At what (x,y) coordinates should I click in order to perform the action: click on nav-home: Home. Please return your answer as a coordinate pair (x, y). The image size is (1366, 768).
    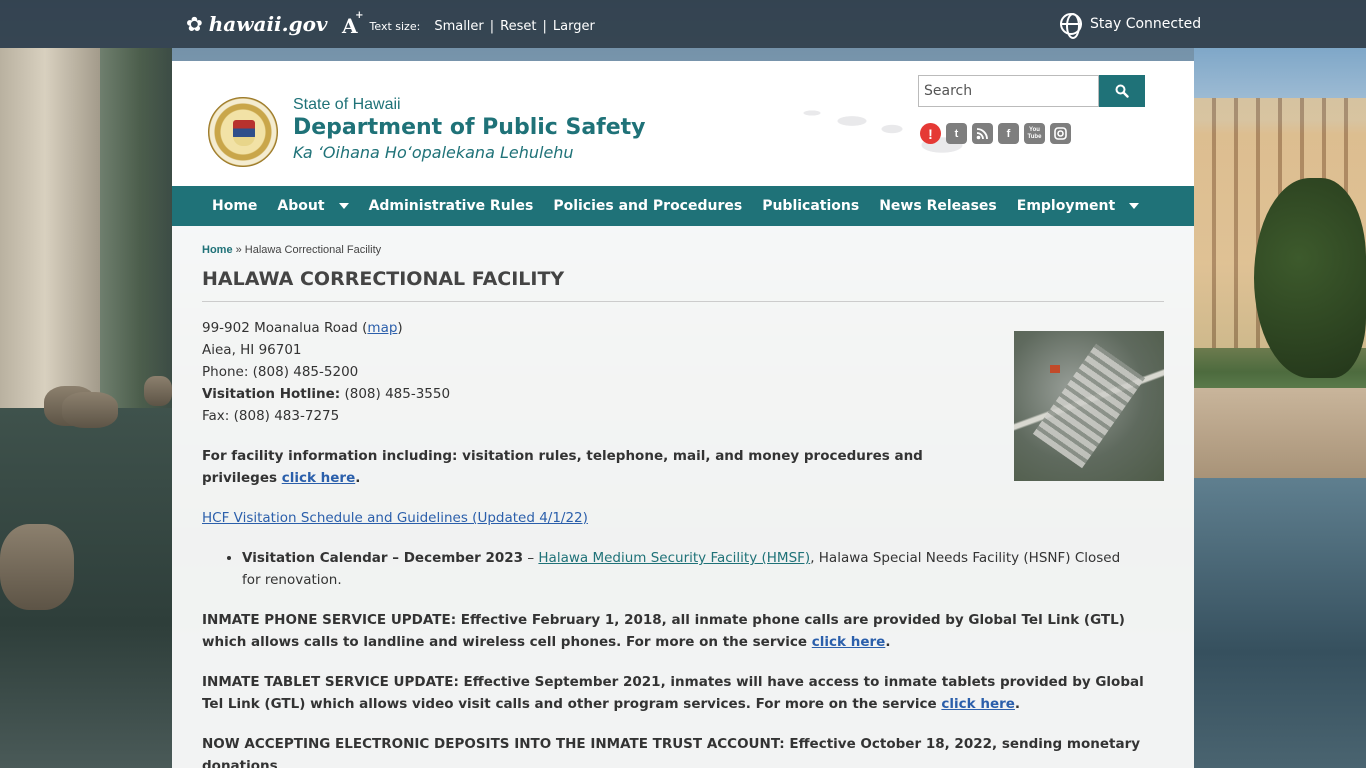
    Looking at the image, I should click on (234, 206).